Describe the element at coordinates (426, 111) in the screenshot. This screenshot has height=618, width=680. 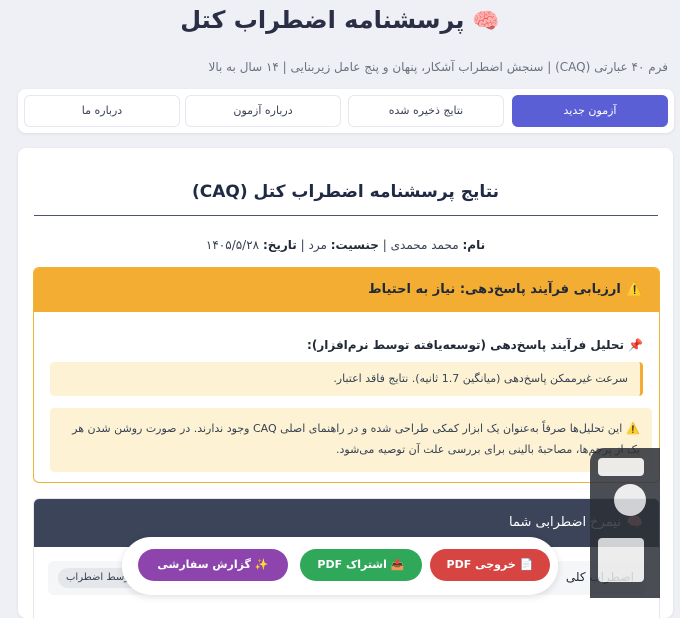
I see `tab-saved-results: نتایج ذخیره شده` at that location.